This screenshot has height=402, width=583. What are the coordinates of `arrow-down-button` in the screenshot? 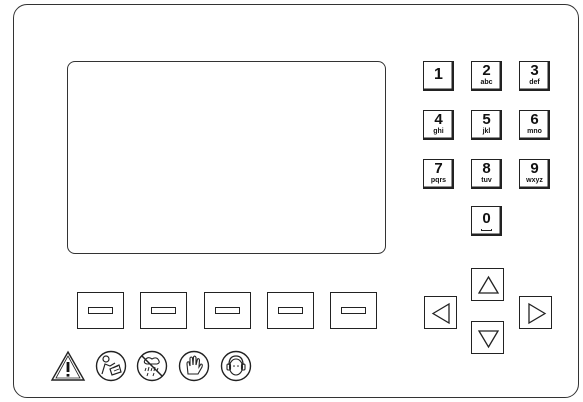 It's located at (487, 337).